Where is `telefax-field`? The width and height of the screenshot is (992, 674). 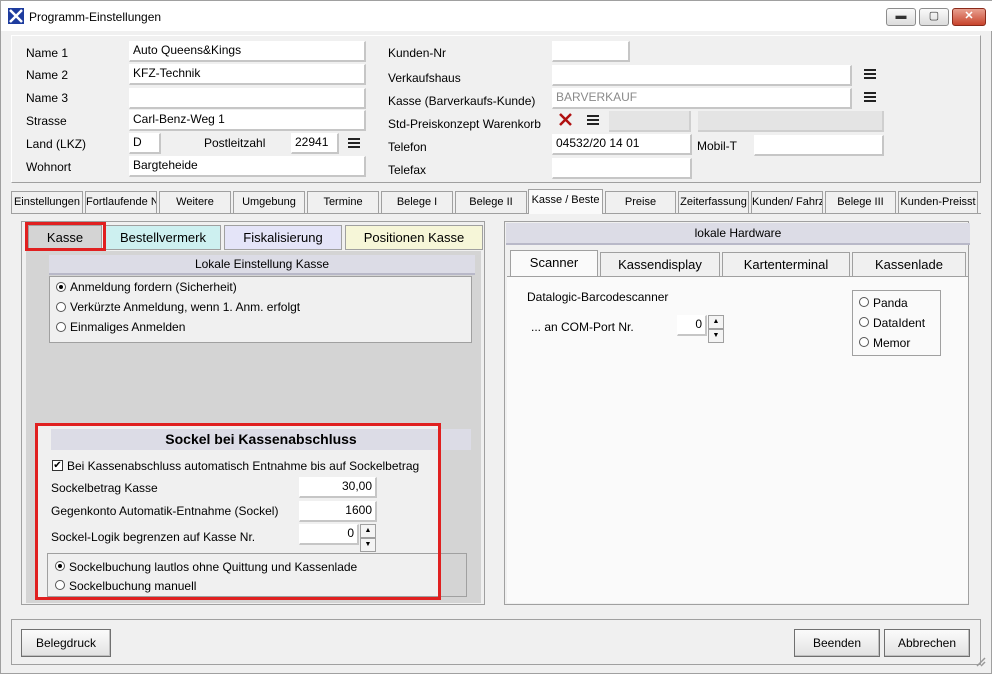 telefax-field is located at coordinates (622, 168).